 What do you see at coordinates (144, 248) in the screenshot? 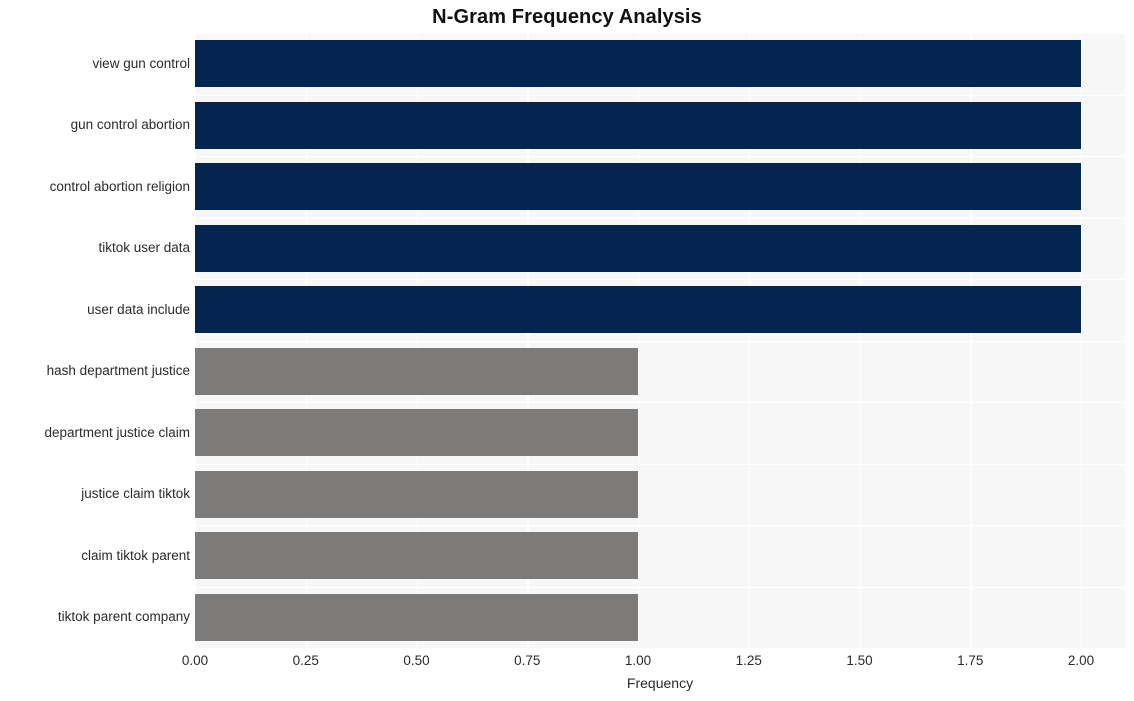
I see `y-axis-tick-label: tiktok user data` at bounding box center [144, 248].